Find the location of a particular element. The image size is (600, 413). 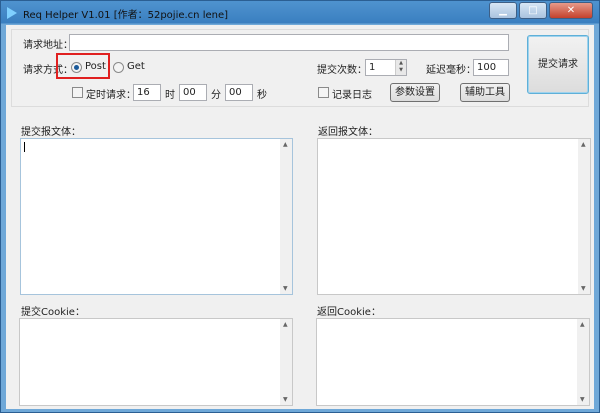

get-radio is located at coordinates (118, 67).